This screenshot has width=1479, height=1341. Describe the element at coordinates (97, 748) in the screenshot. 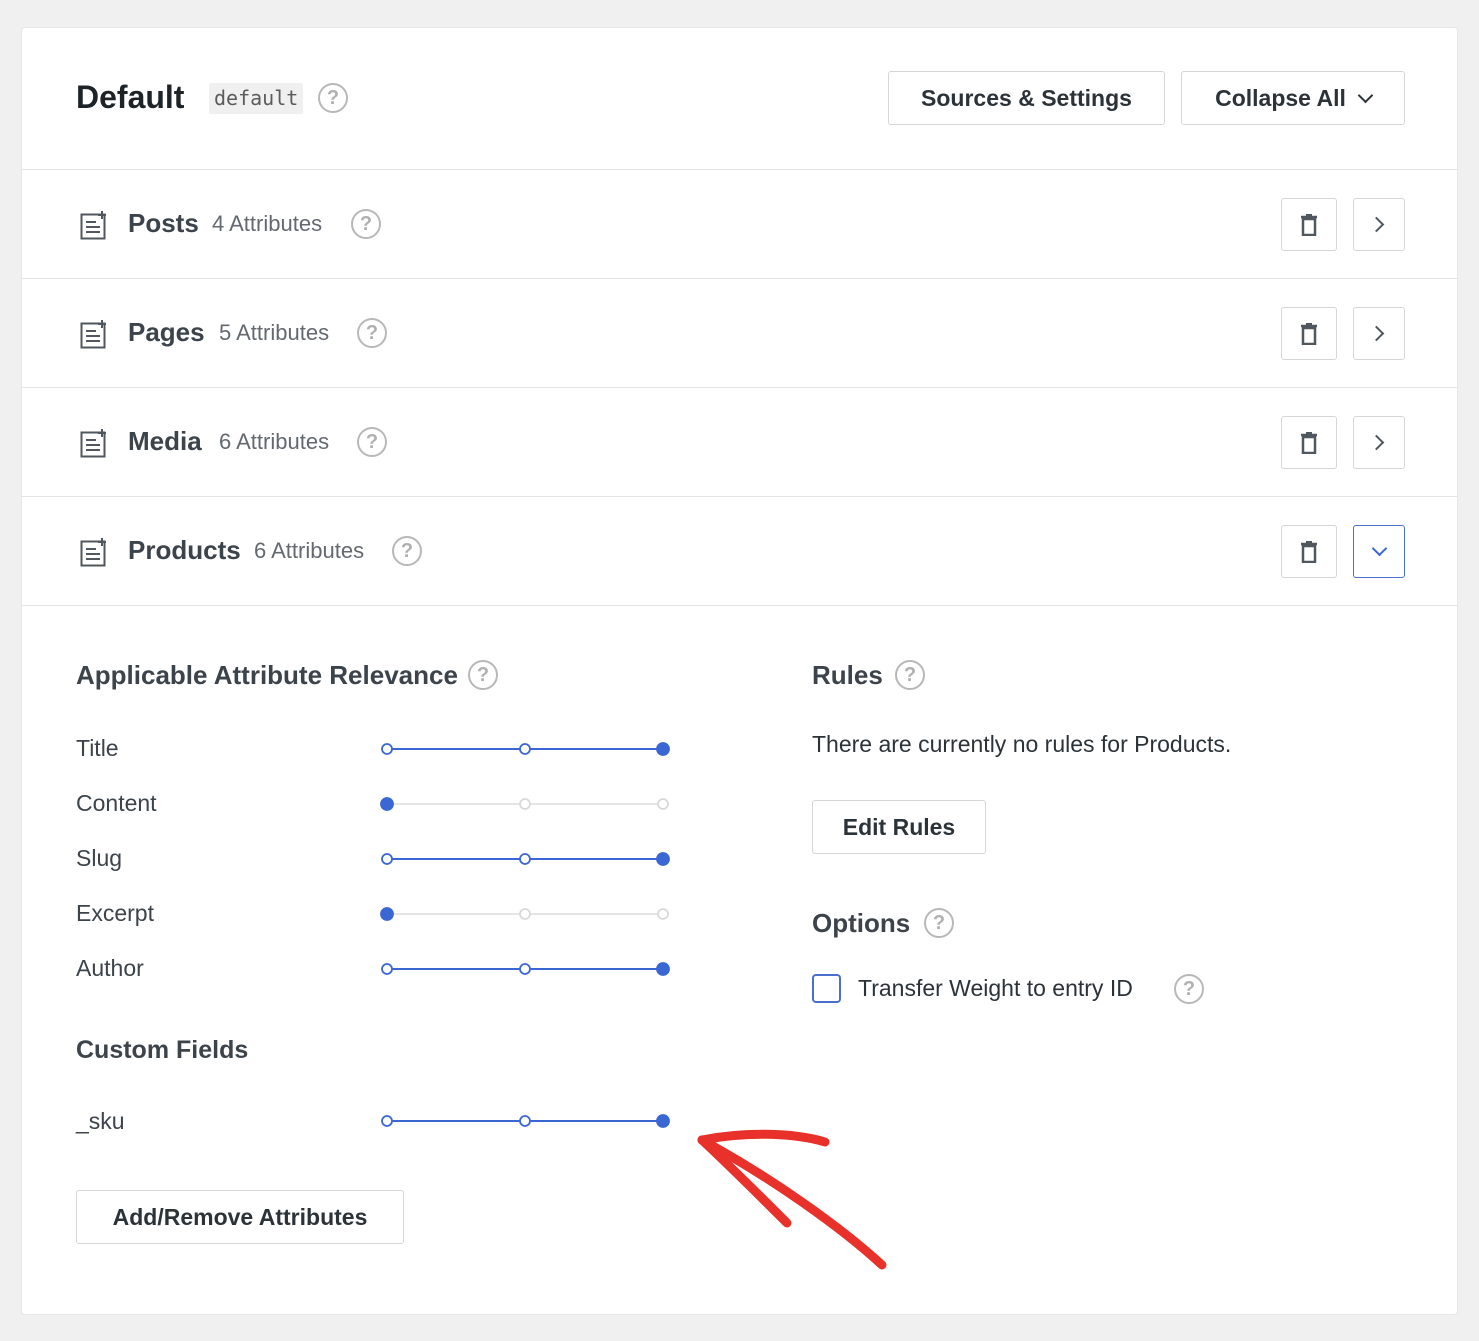

I see `attribute-label: Title` at that location.